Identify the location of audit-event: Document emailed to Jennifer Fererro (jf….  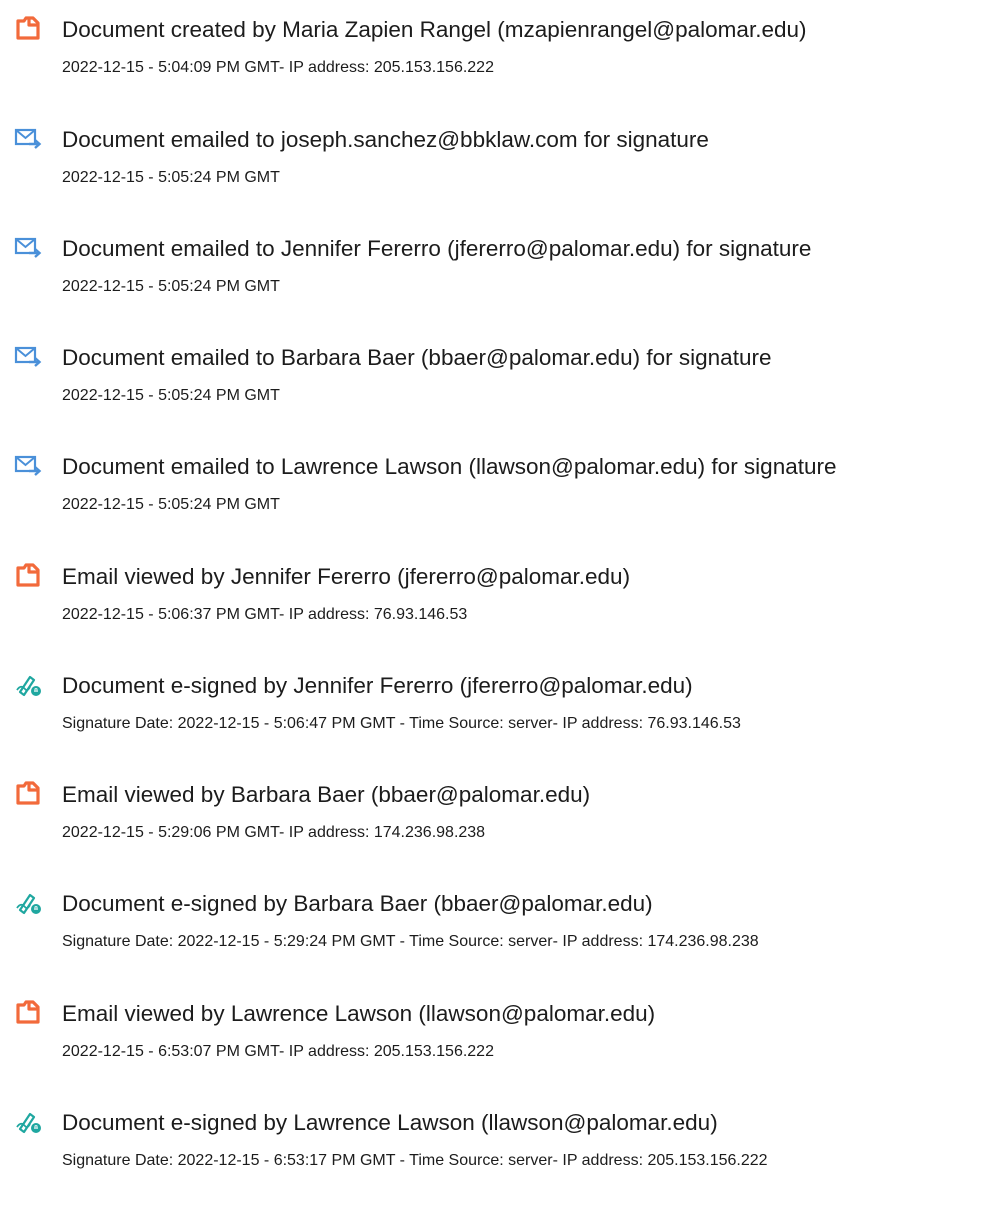
(506, 273).